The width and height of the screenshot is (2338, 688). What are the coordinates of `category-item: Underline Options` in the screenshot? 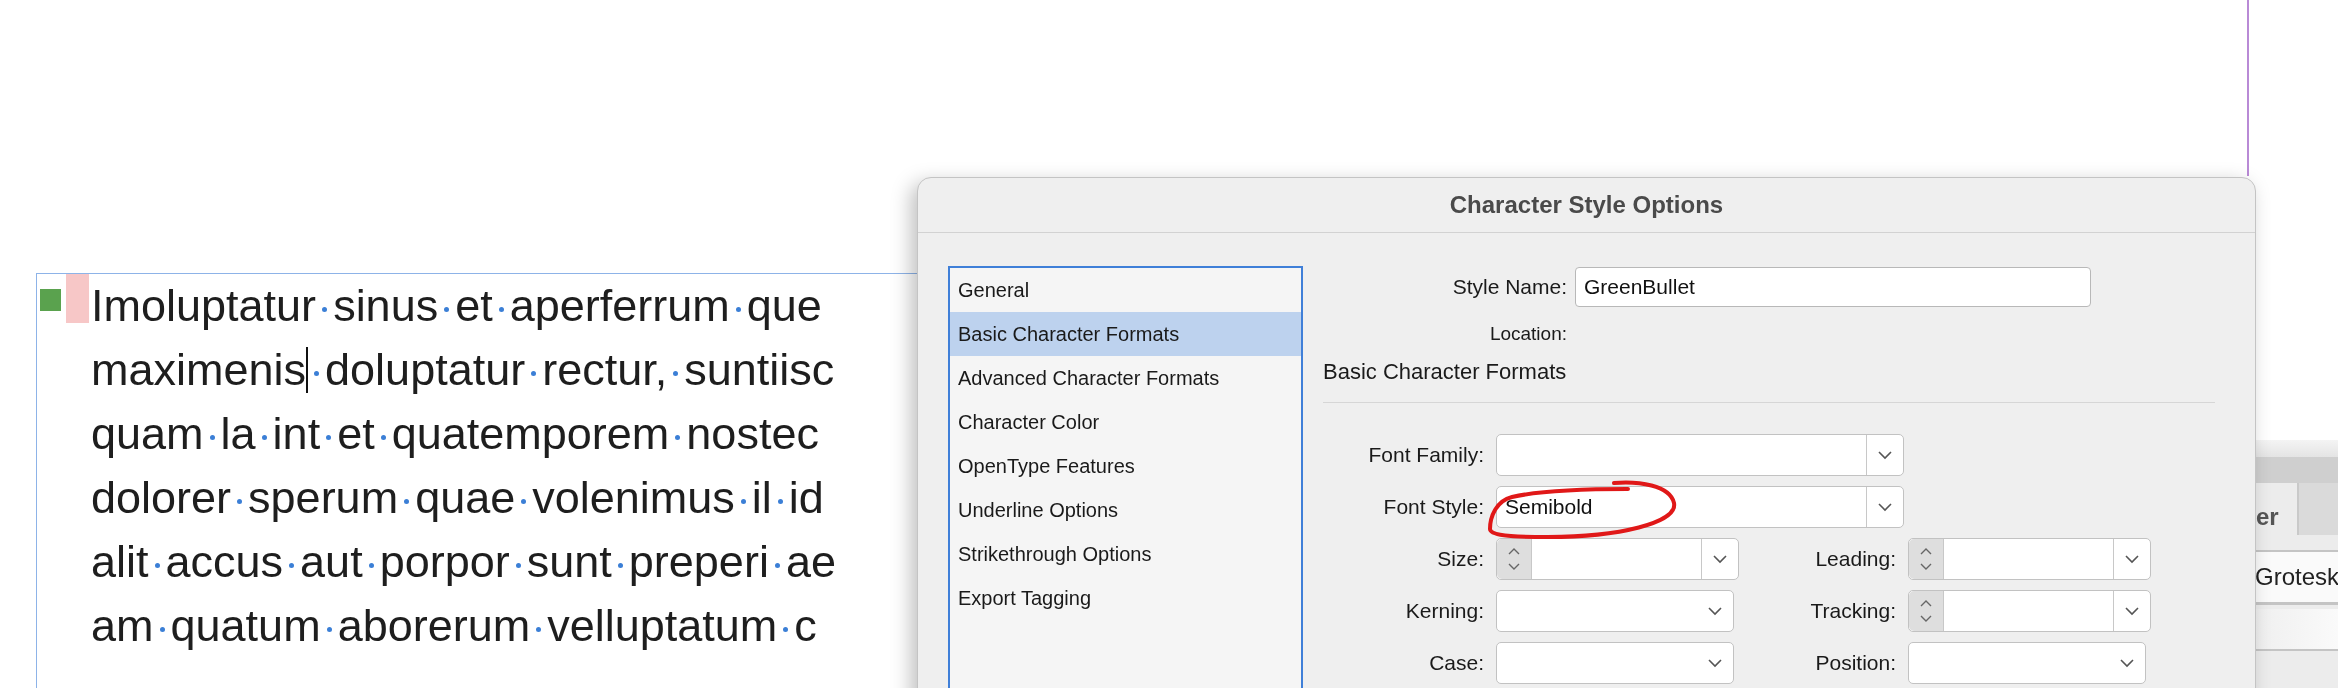 It's located at (1125, 510).